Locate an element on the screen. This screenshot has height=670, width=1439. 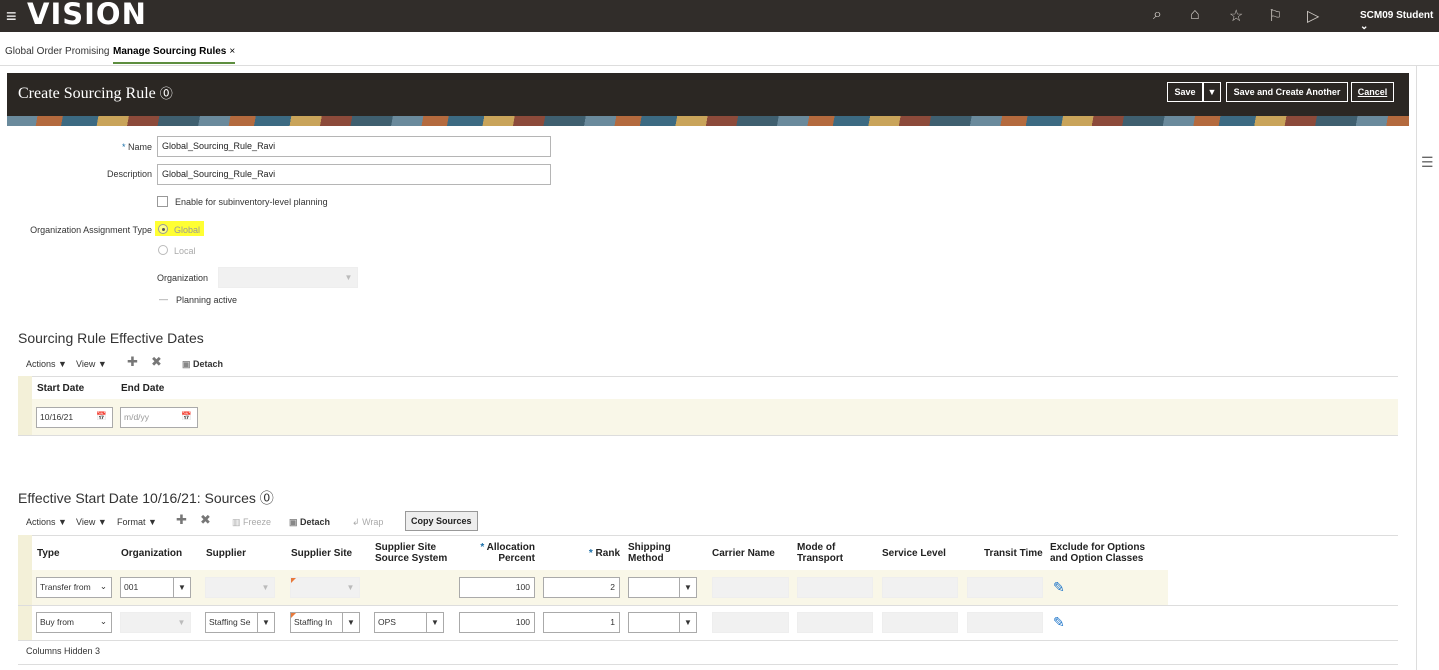
view-label: View is located at coordinates (86, 364).